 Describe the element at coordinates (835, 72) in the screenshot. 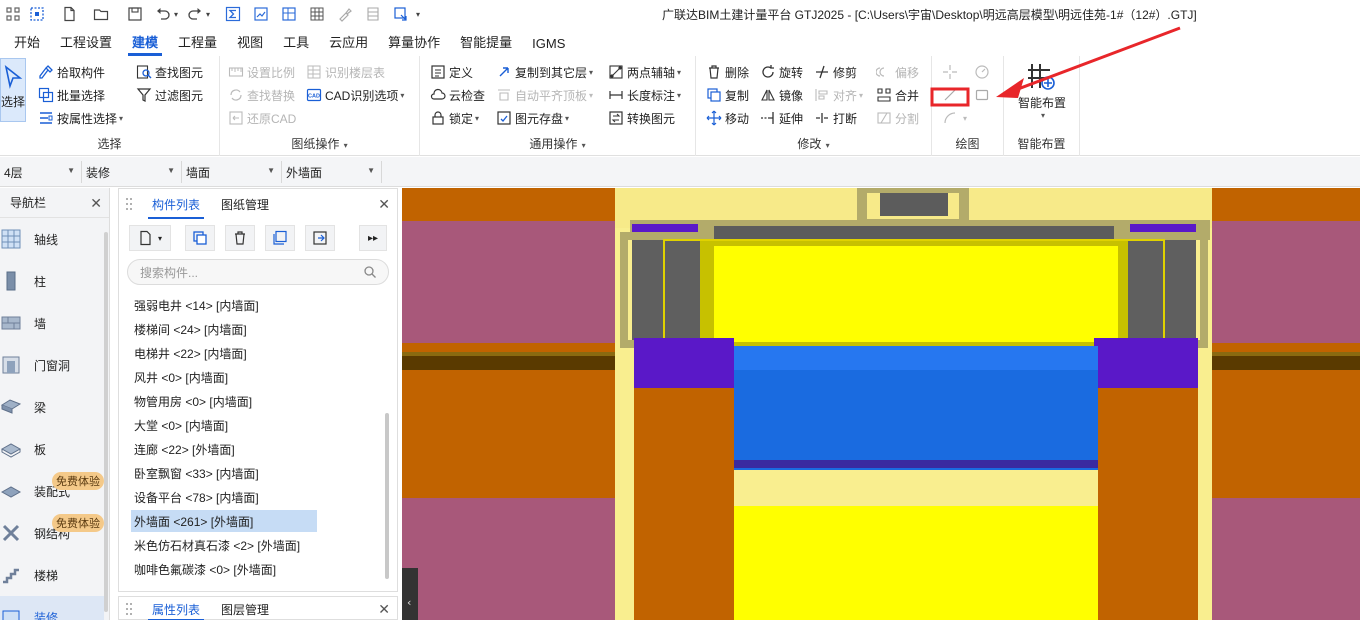

I see `trim-button: 修剪` at that location.